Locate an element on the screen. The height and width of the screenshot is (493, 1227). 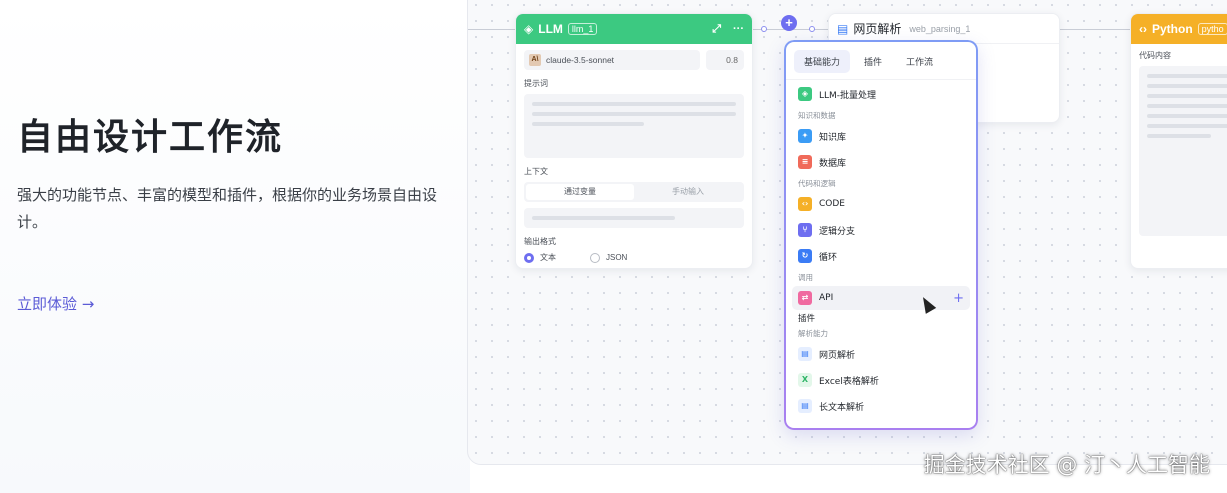
picker-tabs: 基础能力 插件 工作流 is located at coordinates (881, 61).